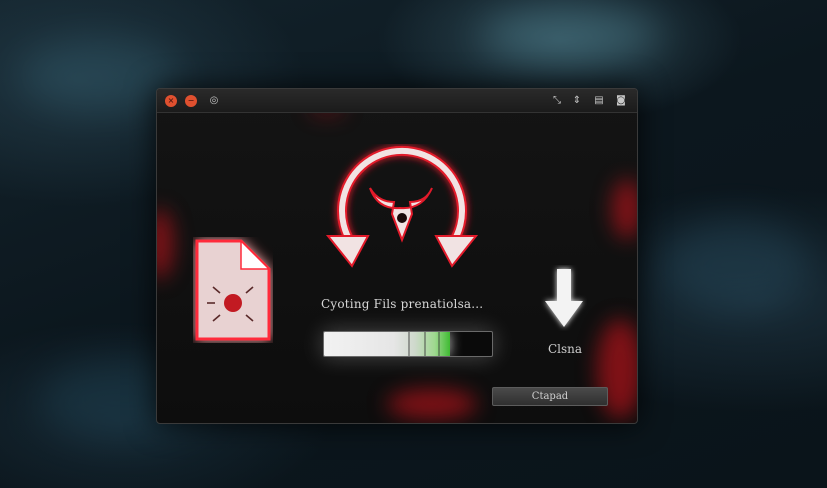 The height and width of the screenshot is (488, 827). Describe the element at coordinates (621, 101) in the screenshot. I see `circle-icon: ◙` at that location.